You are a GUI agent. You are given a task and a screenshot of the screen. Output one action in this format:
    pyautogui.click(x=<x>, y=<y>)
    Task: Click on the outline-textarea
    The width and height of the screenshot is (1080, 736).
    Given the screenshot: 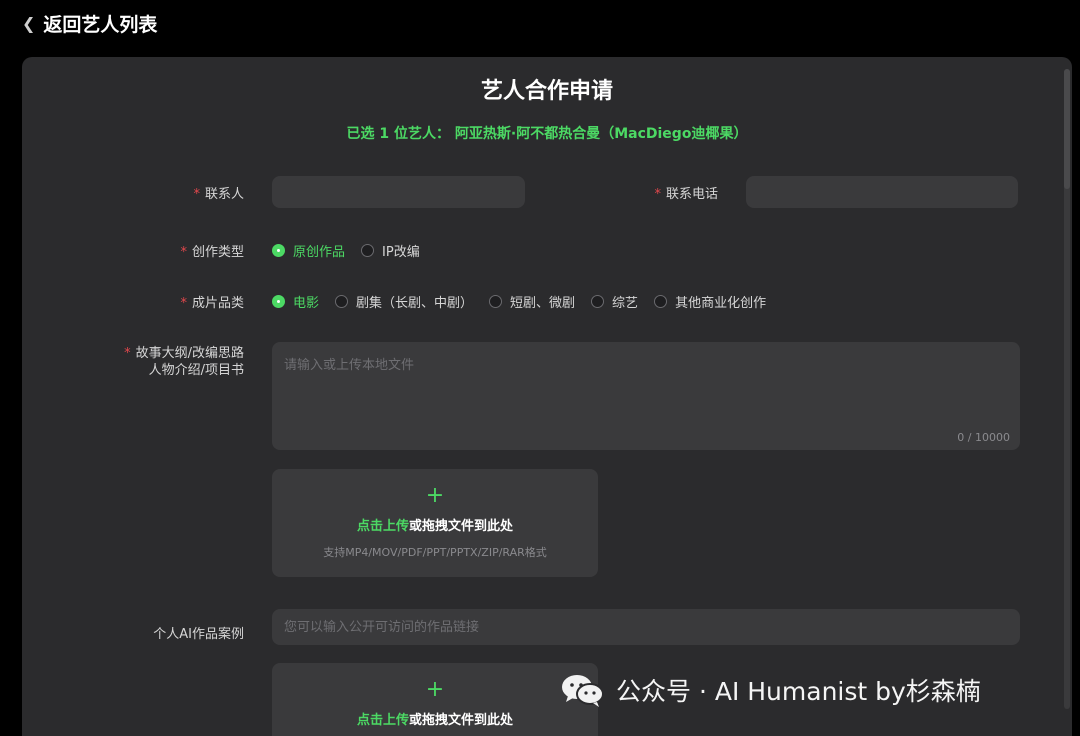 What is the action you would take?
    pyautogui.click(x=646, y=396)
    